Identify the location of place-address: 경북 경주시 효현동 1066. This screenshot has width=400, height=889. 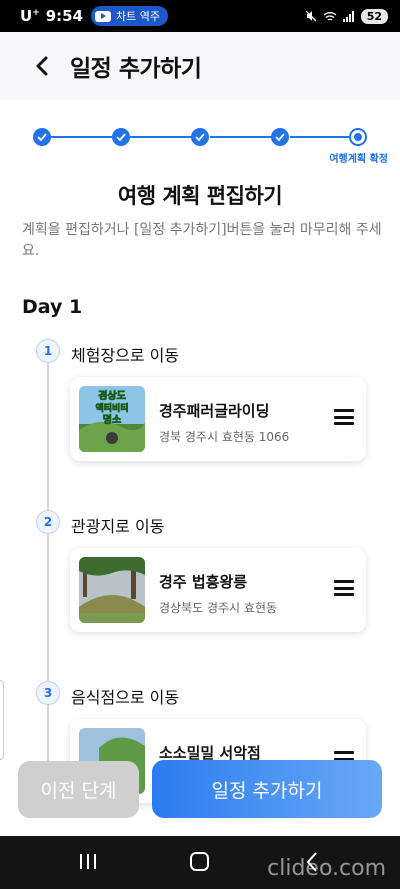
(224, 437).